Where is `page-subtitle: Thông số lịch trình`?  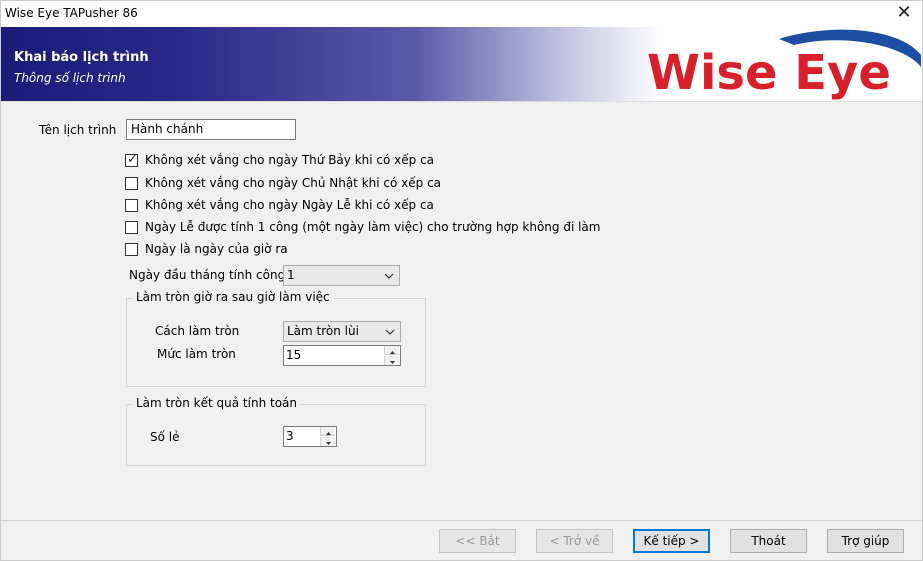 page-subtitle: Thông số lịch trình is located at coordinates (70, 78).